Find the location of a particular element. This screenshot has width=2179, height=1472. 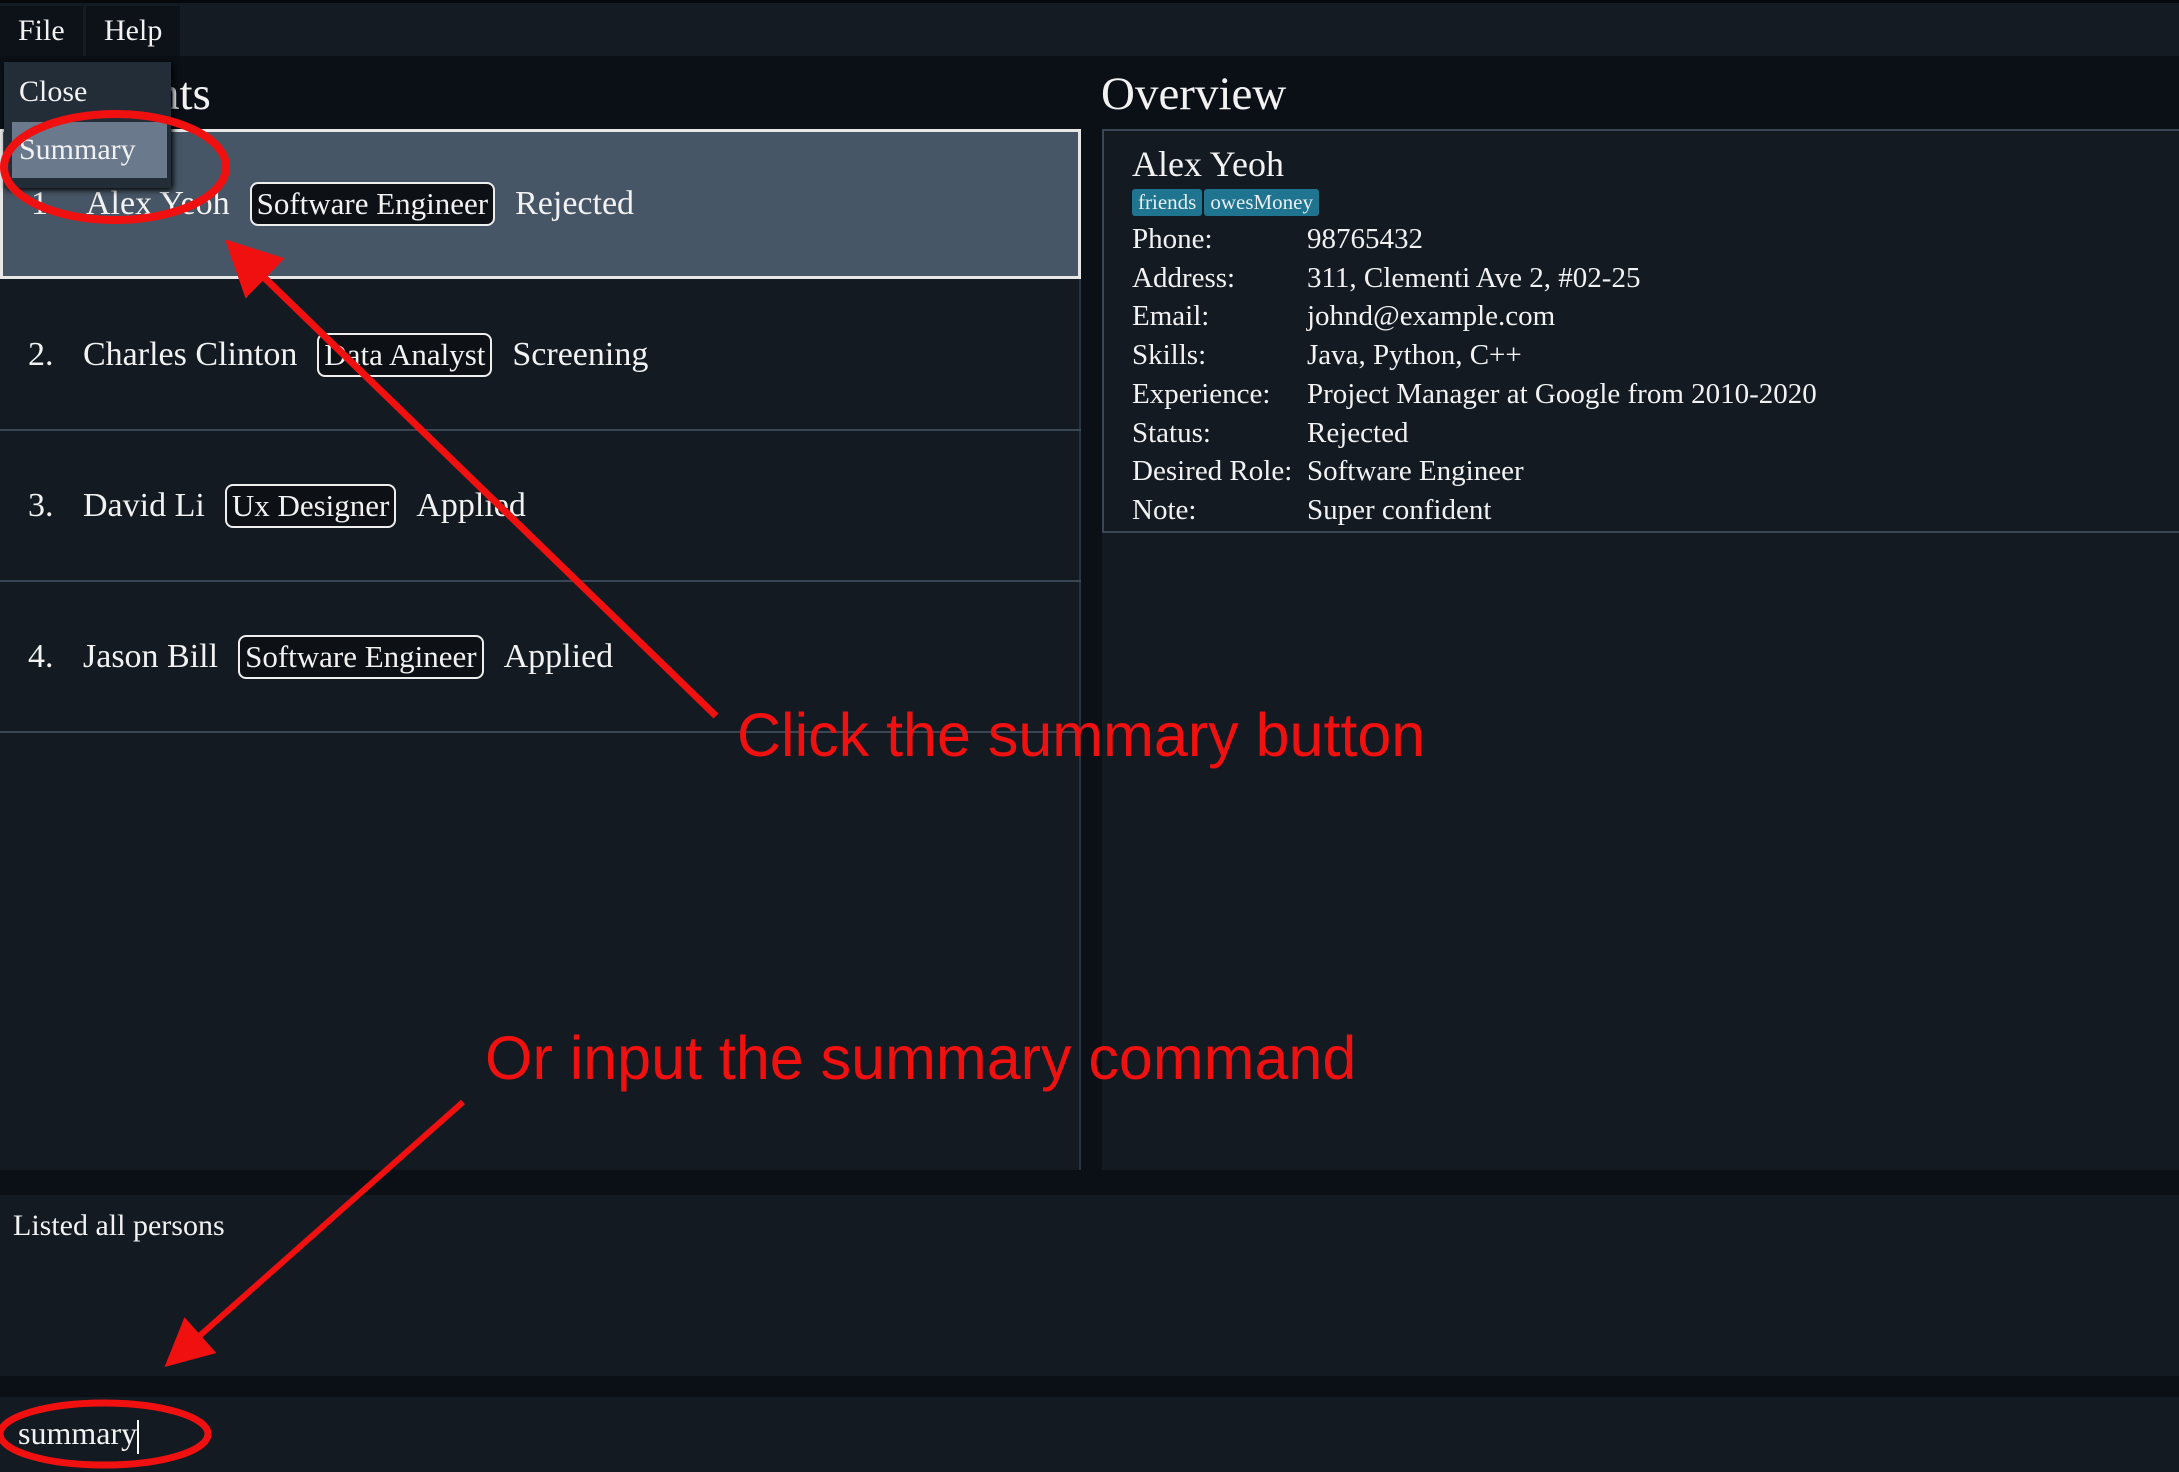

annotation-text: Or input the summary command is located at coordinates (921, 1058).